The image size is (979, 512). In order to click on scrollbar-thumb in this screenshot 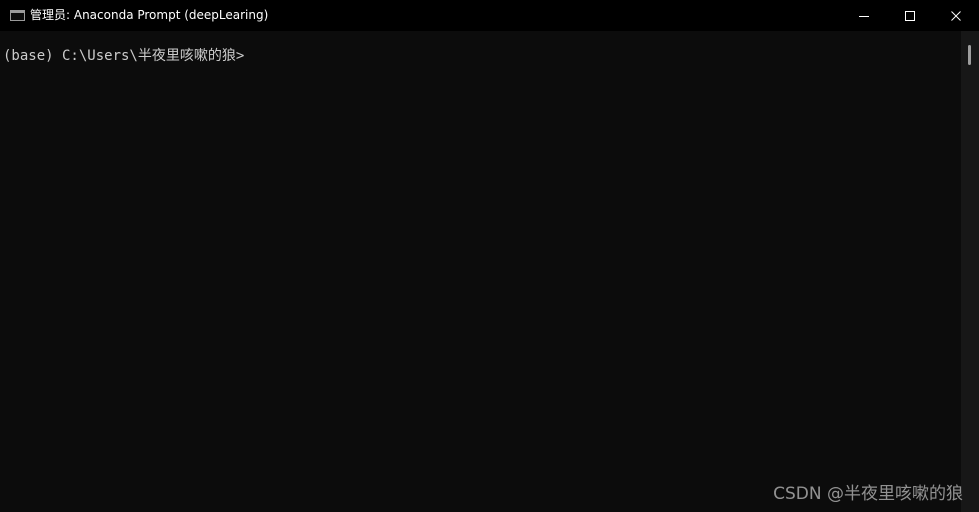, I will do `click(969, 55)`.